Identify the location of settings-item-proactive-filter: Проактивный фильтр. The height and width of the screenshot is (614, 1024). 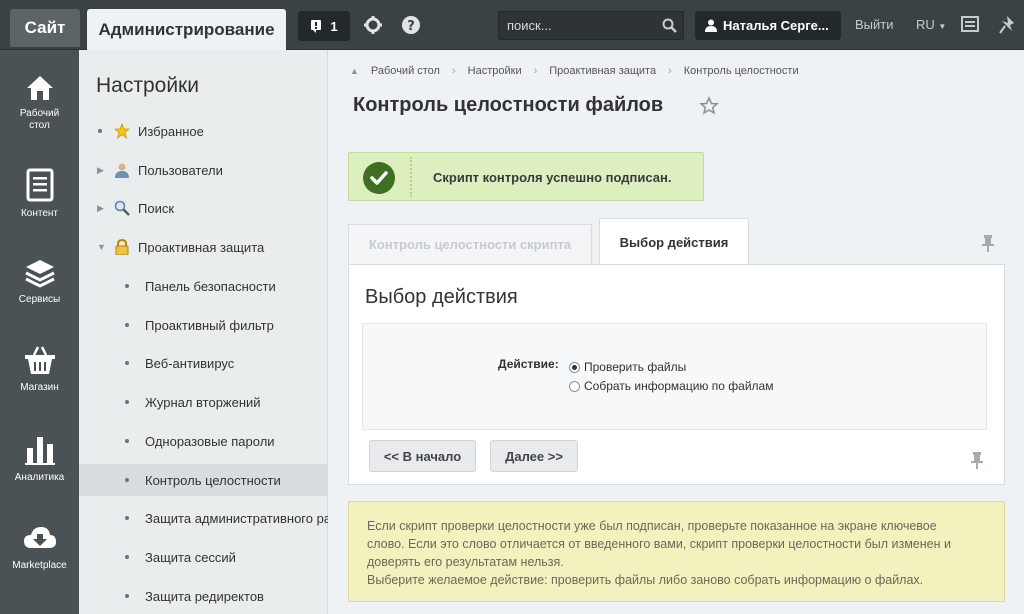
(203, 325).